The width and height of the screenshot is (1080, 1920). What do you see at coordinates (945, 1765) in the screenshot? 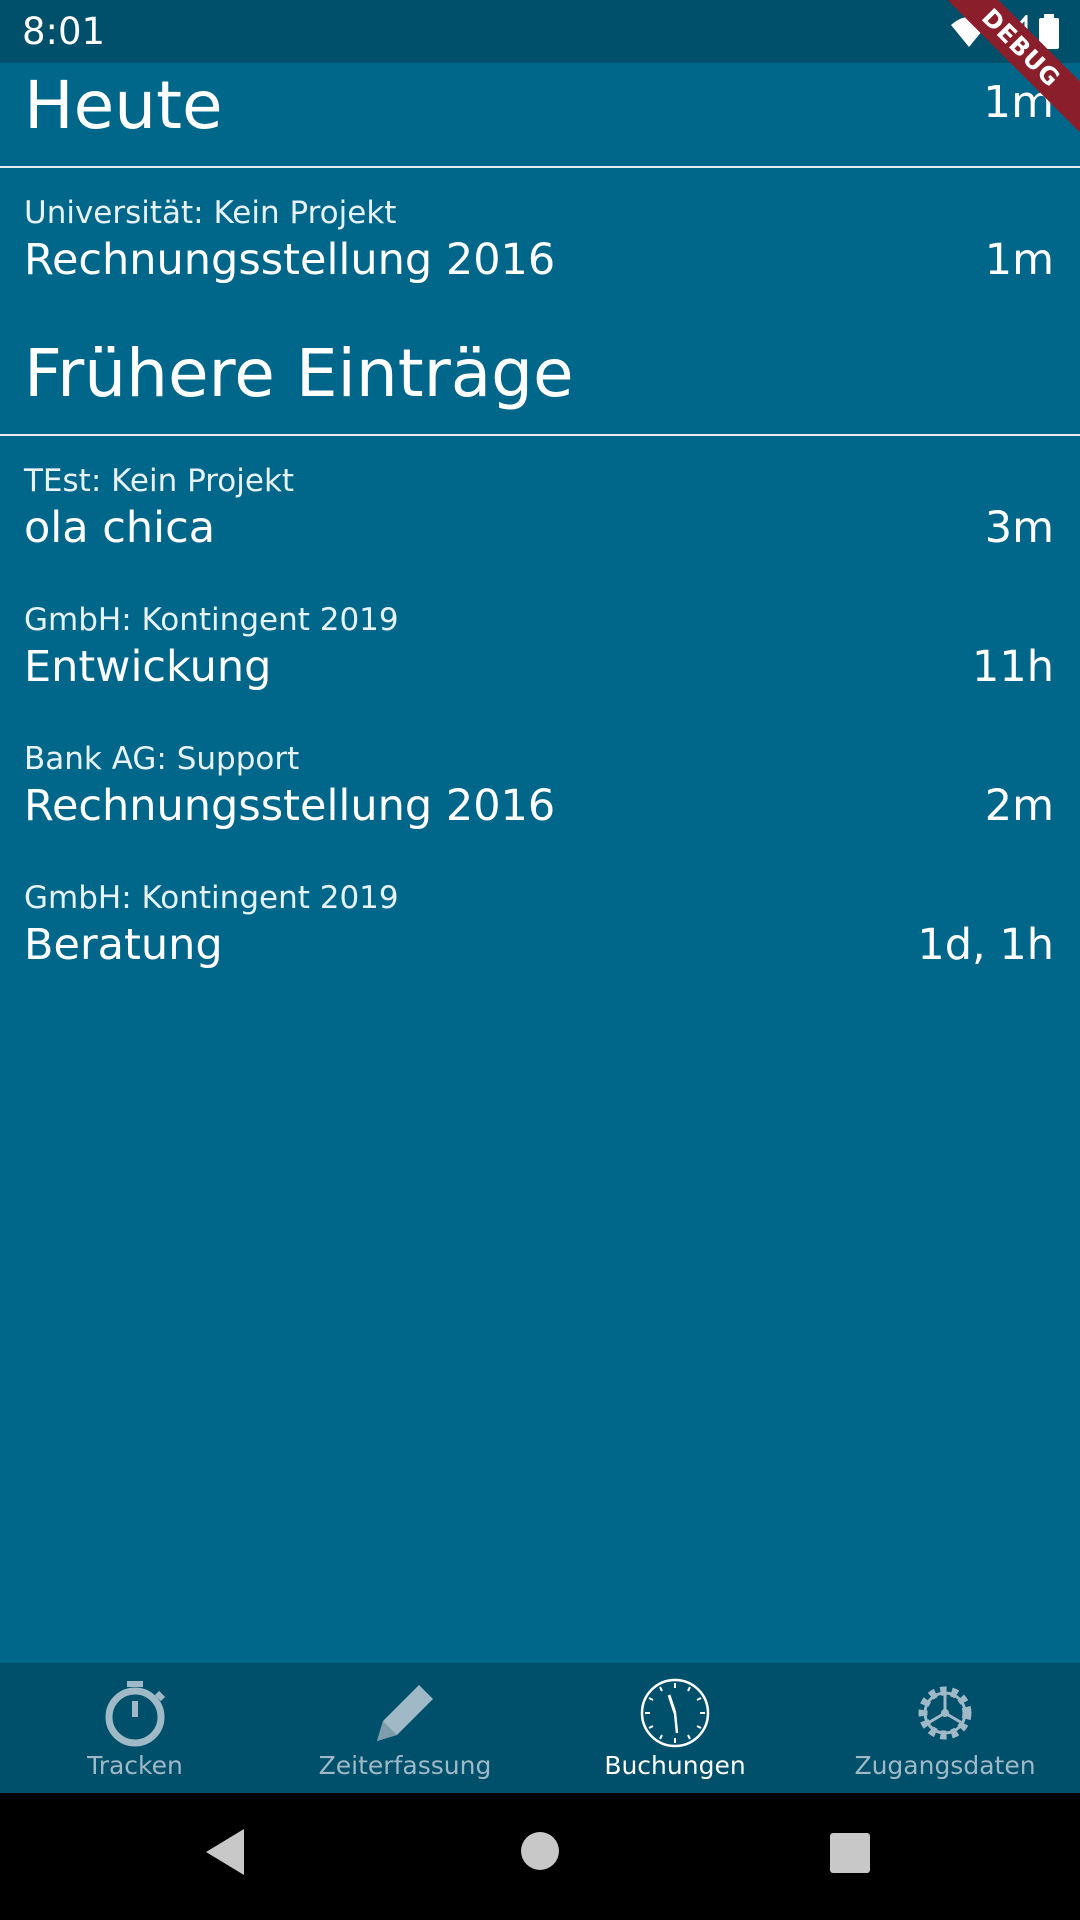
I see `nav-label: Zugangsdaten` at bounding box center [945, 1765].